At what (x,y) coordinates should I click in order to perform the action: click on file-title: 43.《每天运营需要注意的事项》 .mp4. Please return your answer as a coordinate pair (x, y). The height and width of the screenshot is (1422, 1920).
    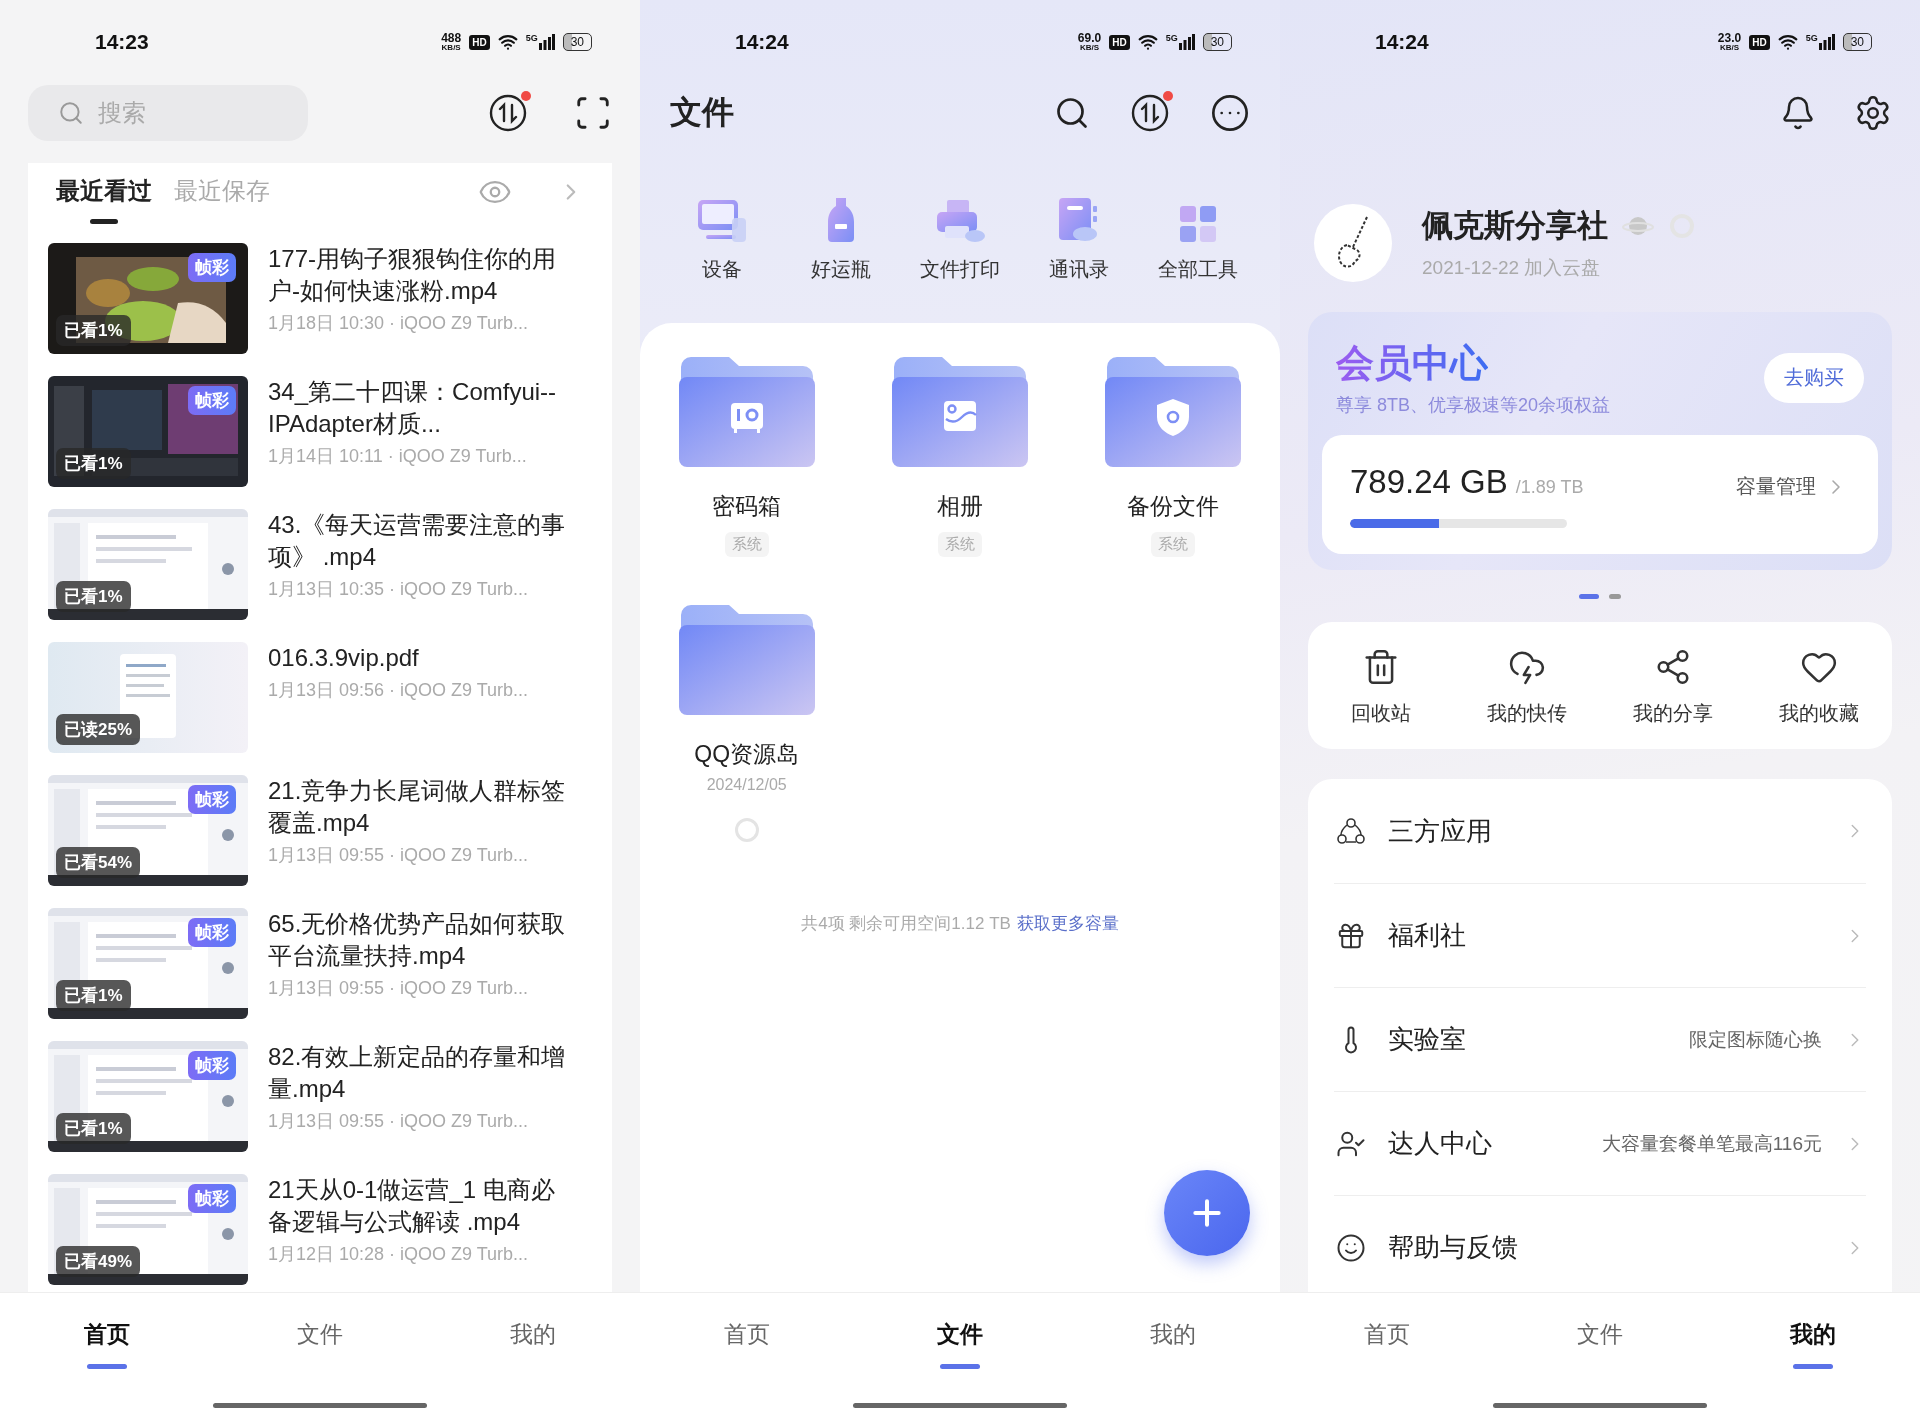
    Looking at the image, I should click on (417, 541).